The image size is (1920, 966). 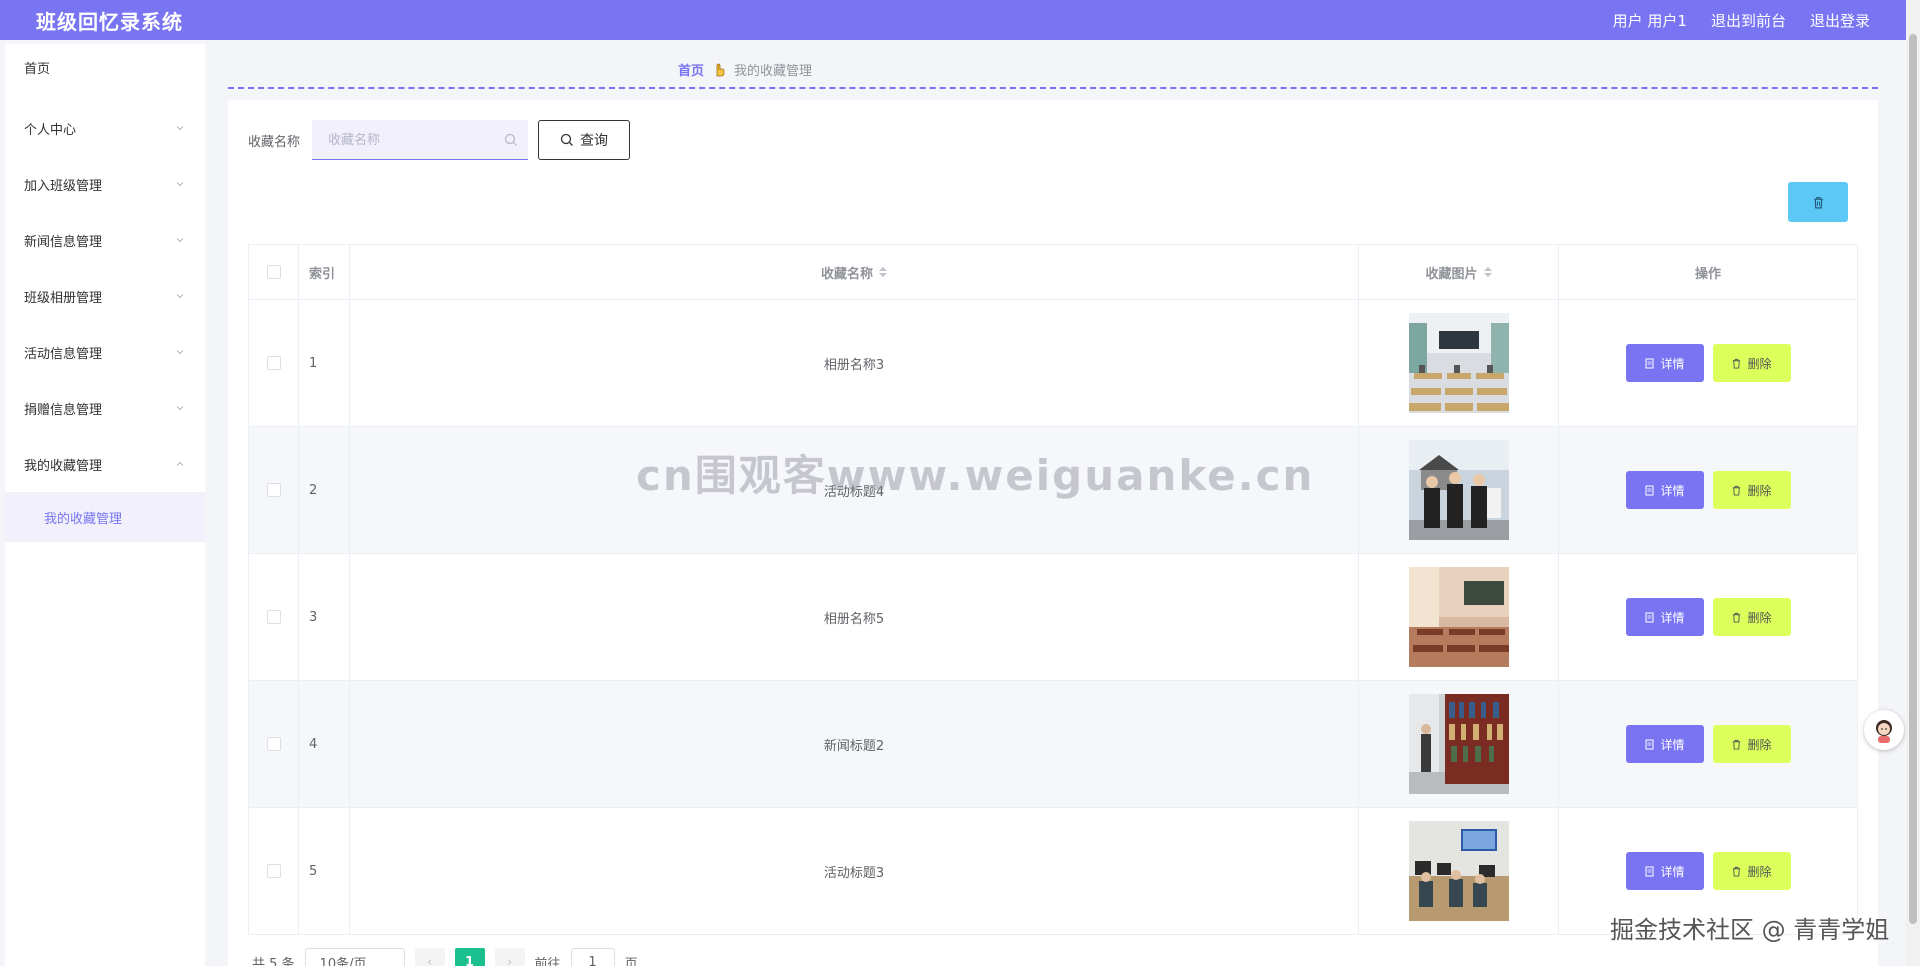 I want to click on group-students-photo, so click(x=1458, y=490).